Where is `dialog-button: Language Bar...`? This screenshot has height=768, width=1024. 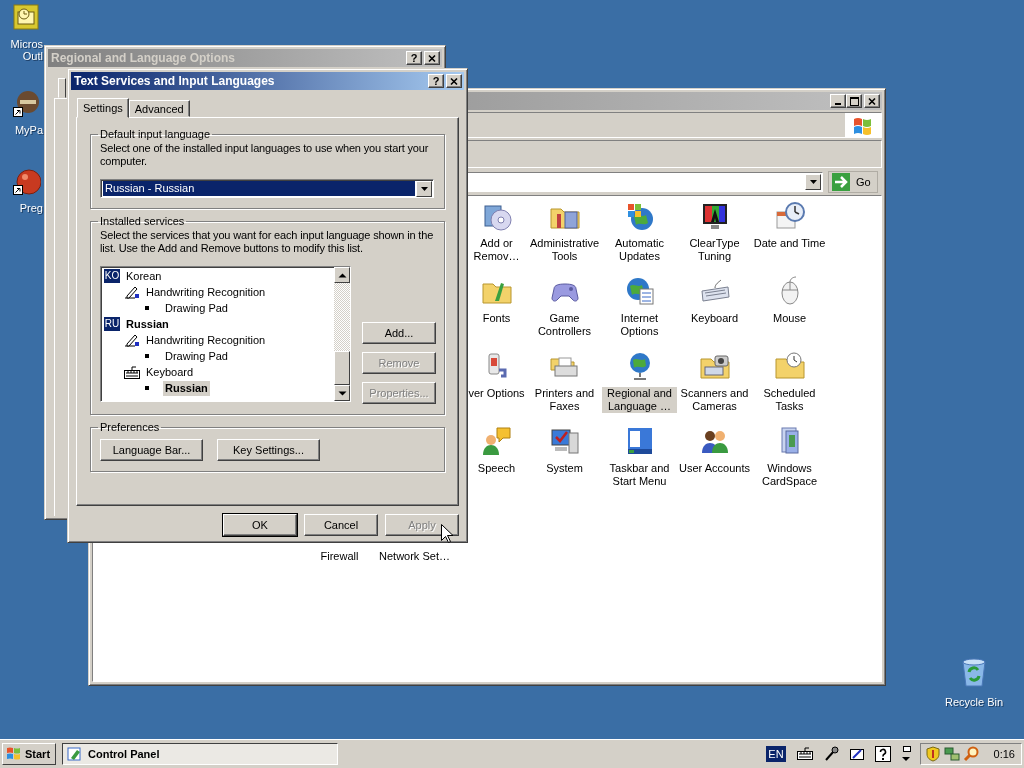 dialog-button: Language Bar... is located at coordinates (151, 450).